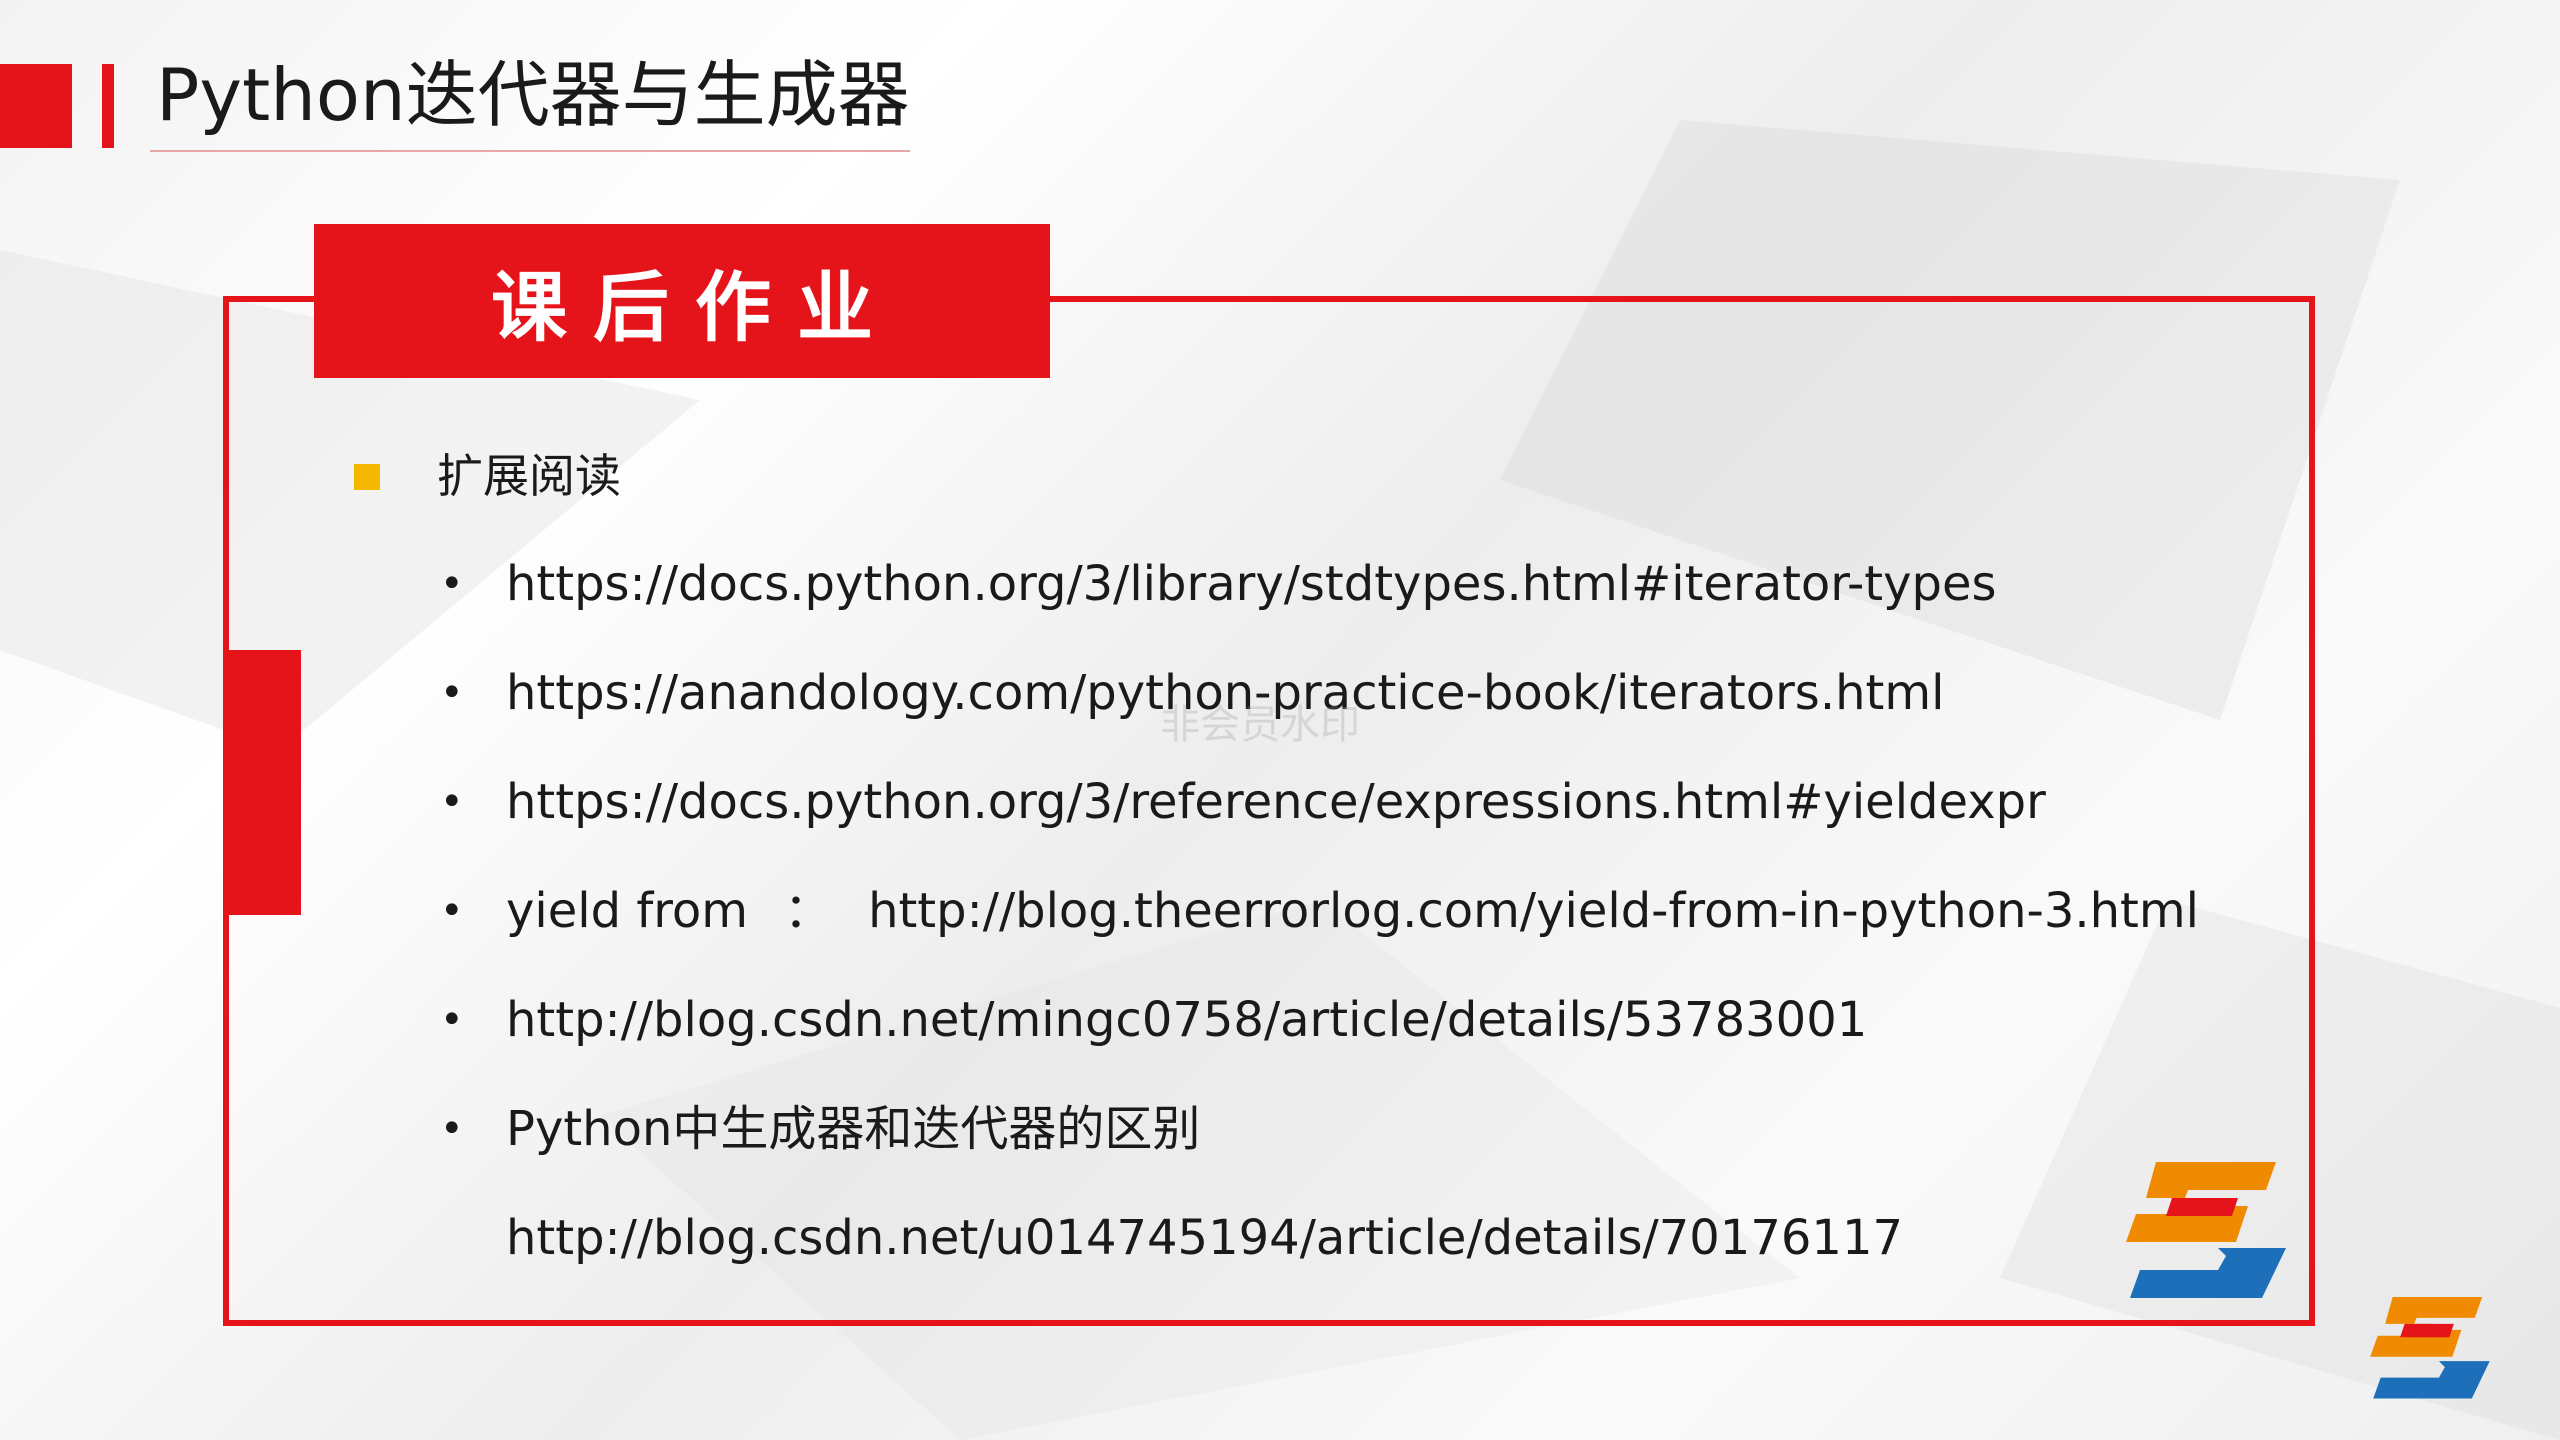  What do you see at coordinates (36, 106) in the screenshot?
I see `header-accent-square` at bounding box center [36, 106].